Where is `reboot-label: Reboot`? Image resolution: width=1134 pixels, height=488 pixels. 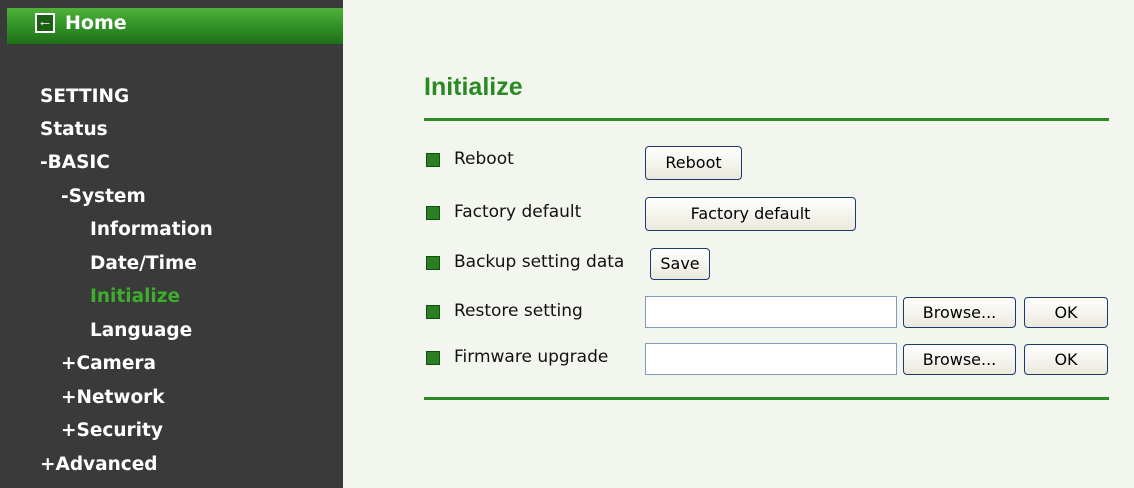
reboot-label: Reboot is located at coordinates (484, 159).